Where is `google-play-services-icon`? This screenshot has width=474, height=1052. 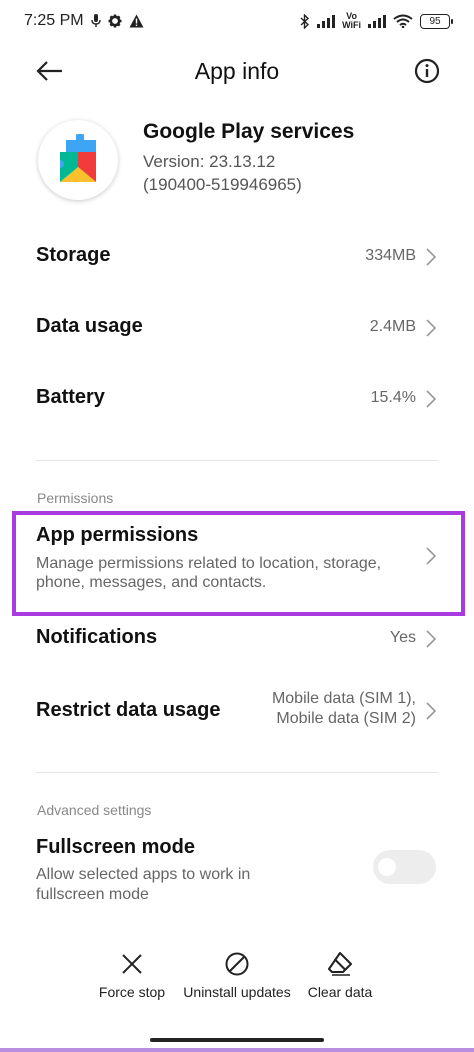
google-play-services-icon is located at coordinates (78, 160).